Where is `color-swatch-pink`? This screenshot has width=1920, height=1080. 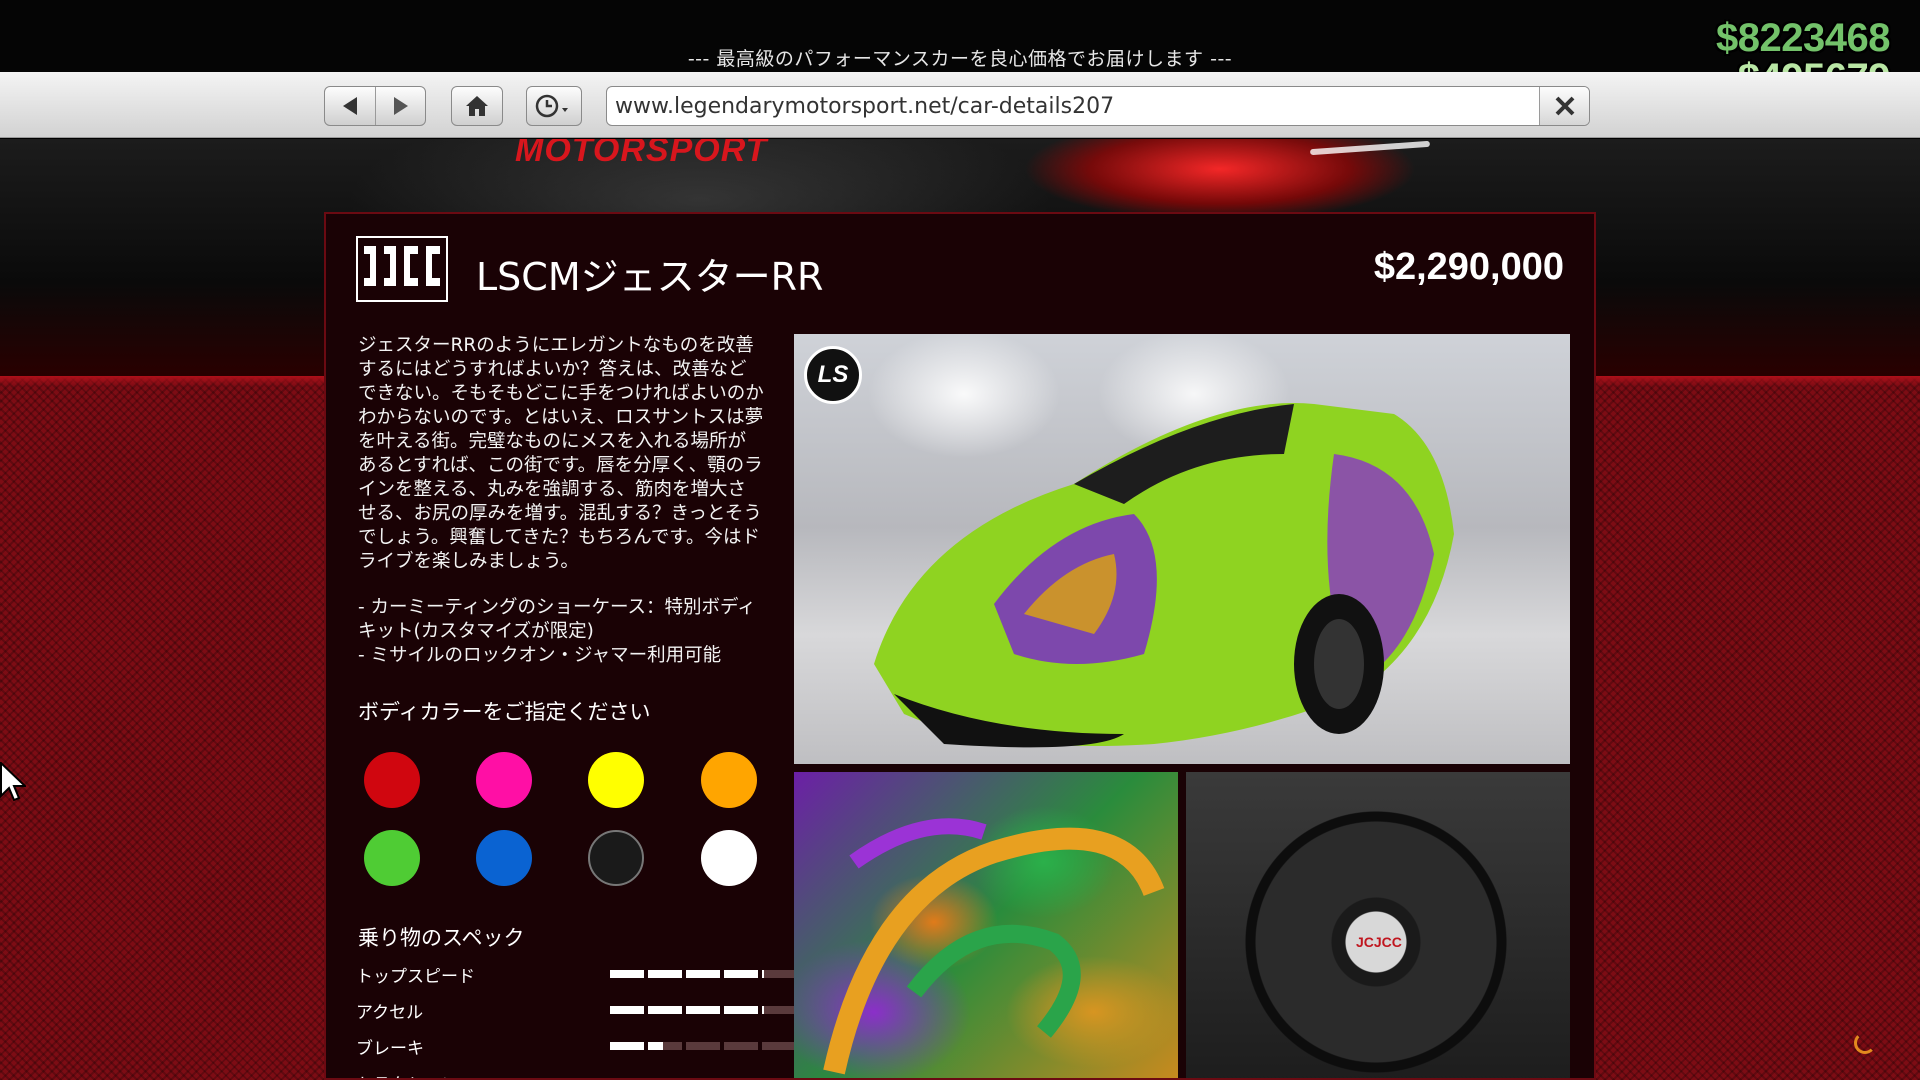
color-swatch-pink is located at coordinates (504, 780).